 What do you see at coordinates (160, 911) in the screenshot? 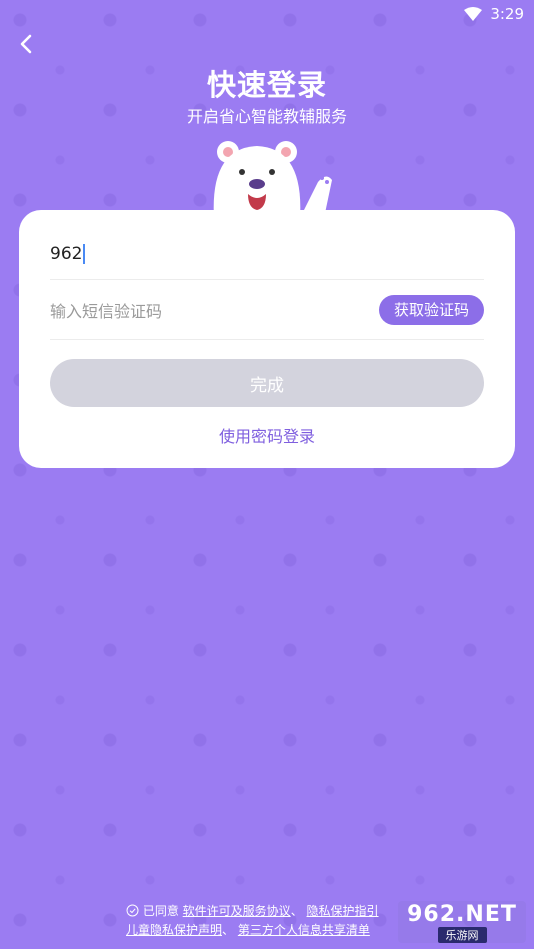
I see `agree-text: 已同意` at bounding box center [160, 911].